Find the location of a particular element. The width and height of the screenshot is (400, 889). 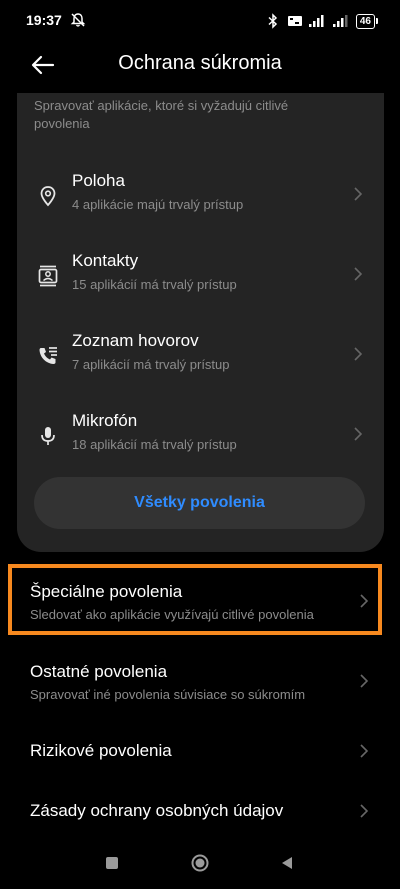

signal-2-icon is located at coordinates (340, 21).